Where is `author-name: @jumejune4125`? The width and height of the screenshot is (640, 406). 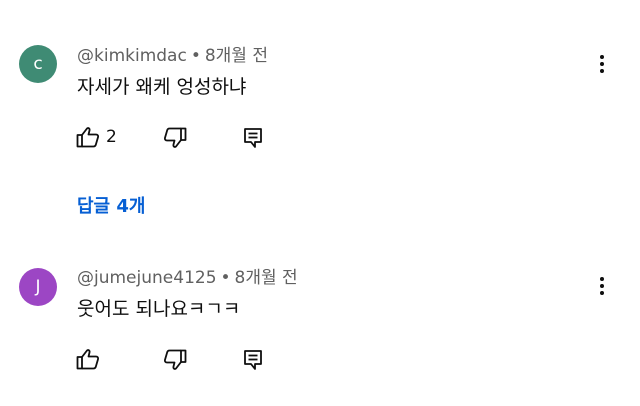
author-name: @jumejune4125 is located at coordinates (147, 278).